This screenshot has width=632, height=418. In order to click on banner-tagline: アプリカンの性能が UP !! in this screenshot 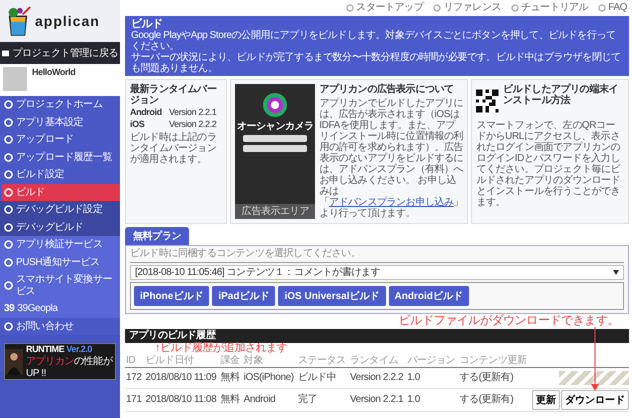, I will do `click(70, 366)`.